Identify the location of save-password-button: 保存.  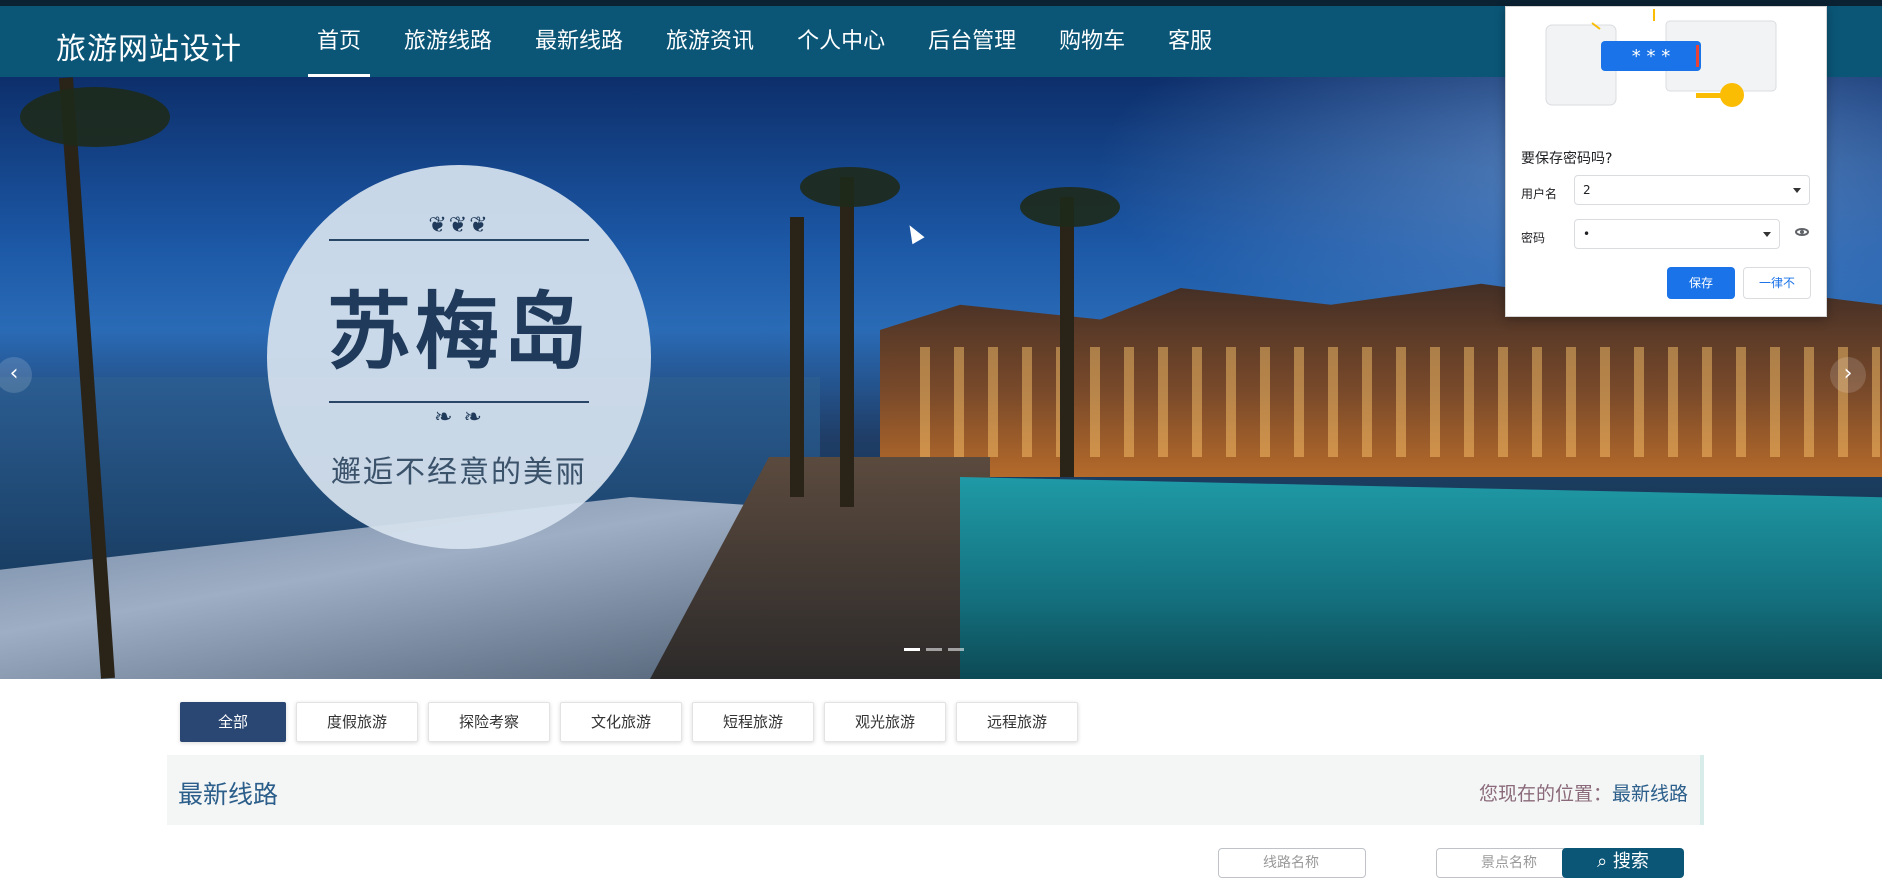
(1701, 283).